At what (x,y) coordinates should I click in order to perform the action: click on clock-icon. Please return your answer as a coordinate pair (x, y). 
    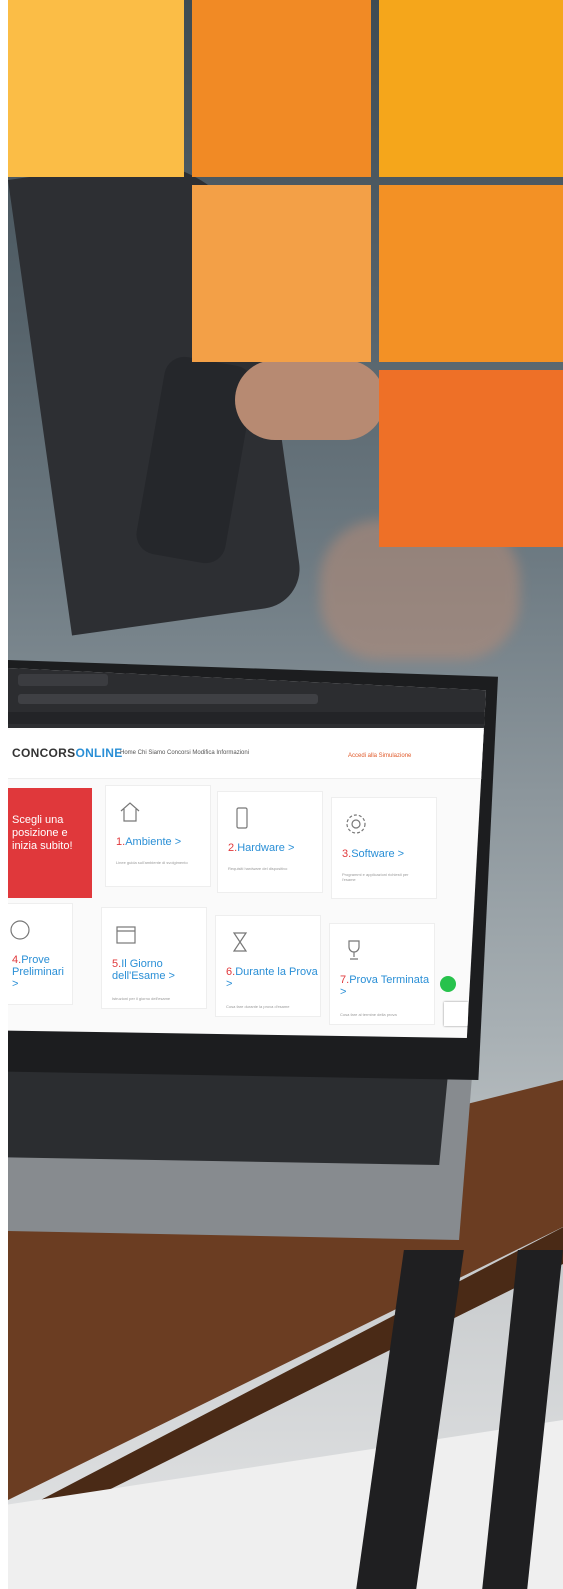
    Looking at the image, I should click on (20, 930).